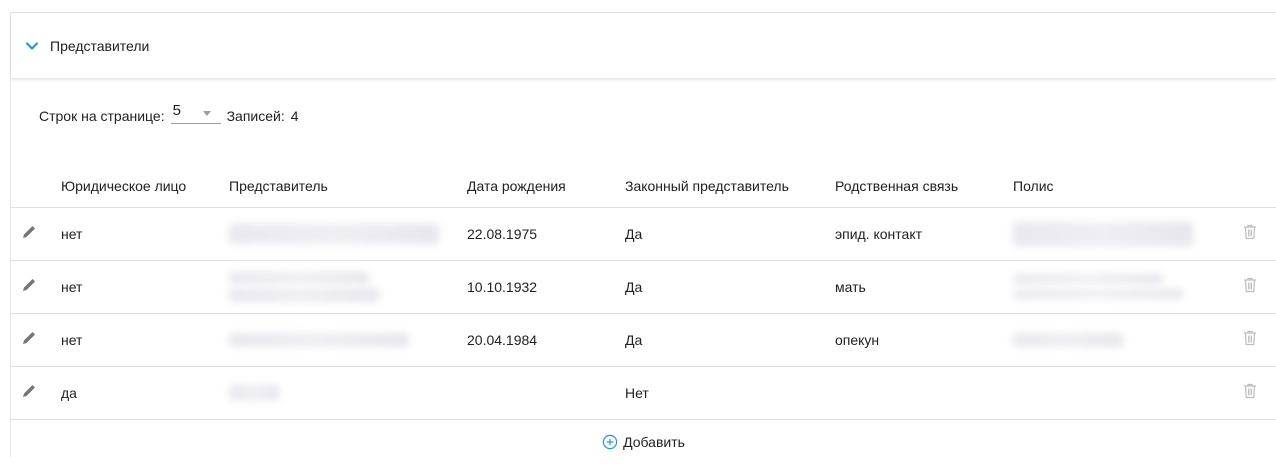 The width and height of the screenshot is (1276, 464). I want to click on table-row: да Нет, so click(643, 393).